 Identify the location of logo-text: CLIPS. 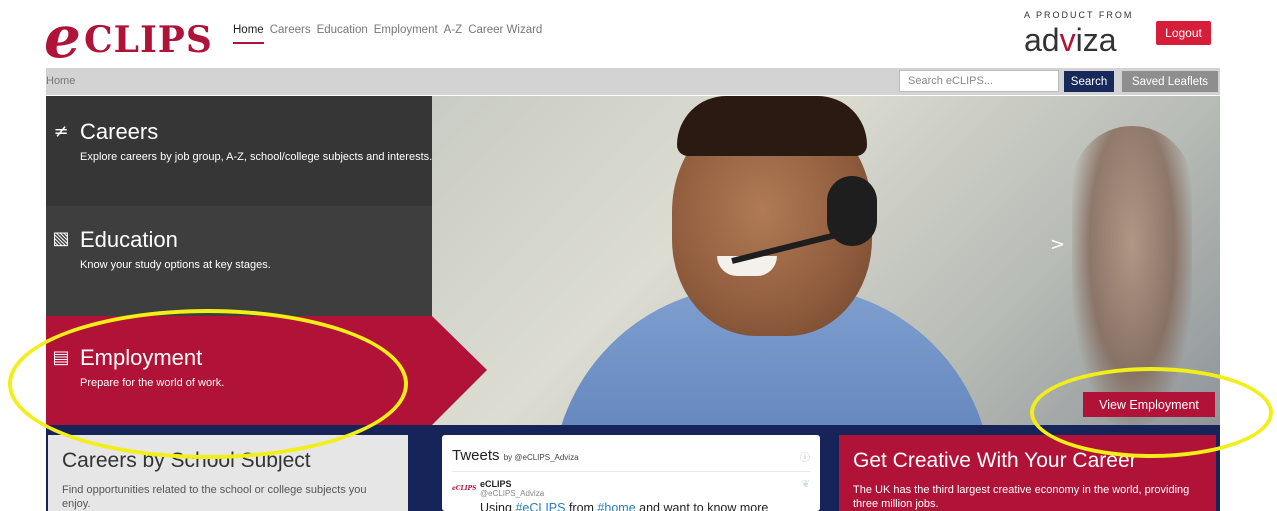
(148, 40).